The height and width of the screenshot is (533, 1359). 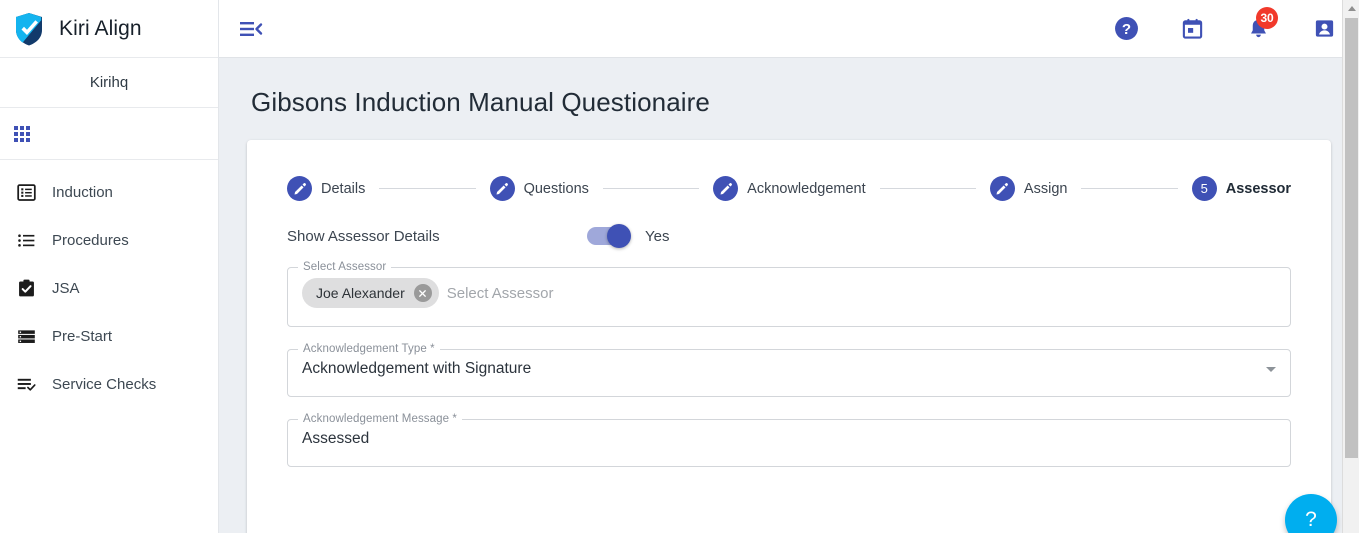 I want to click on sidebar-item-pre-start: Pre-Start, so click(x=109, y=336).